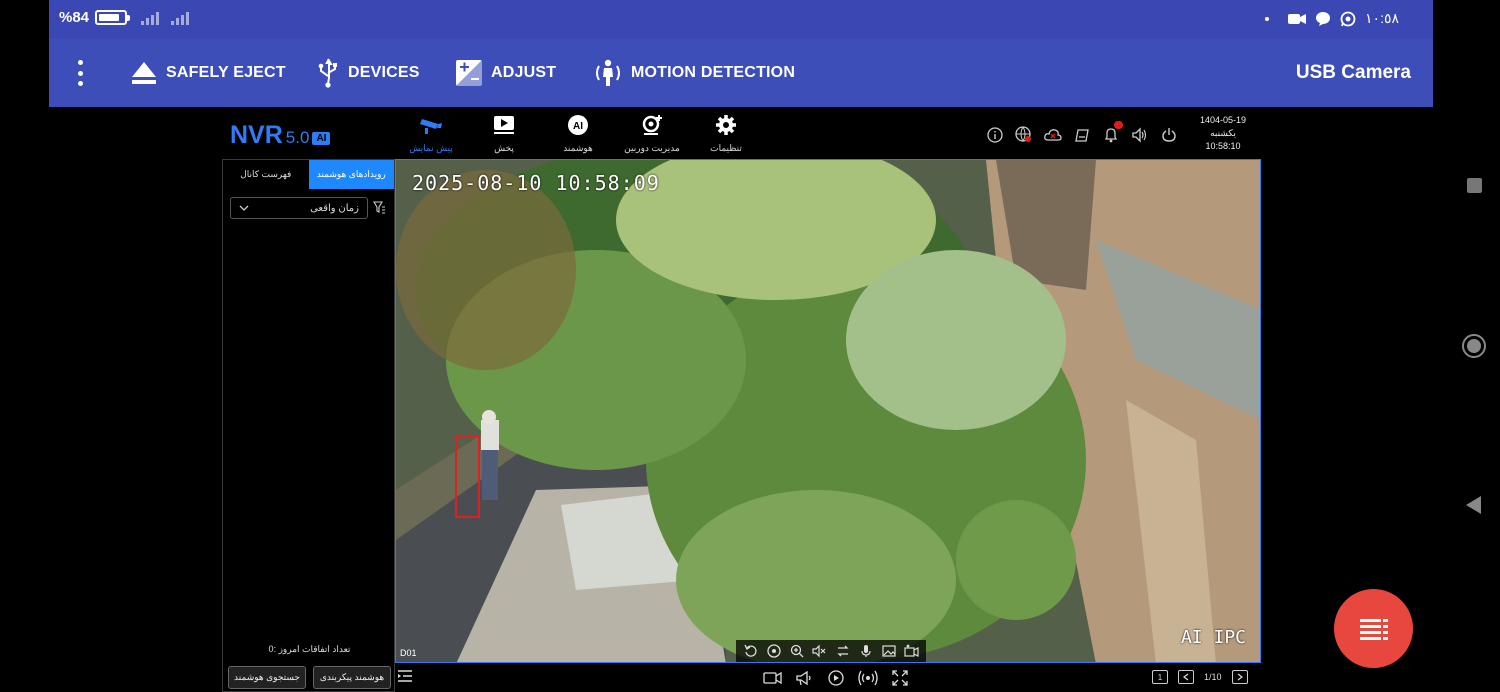 This screenshot has height=692, width=1500. I want to click on list-menu-icon, so click(1373, 629).